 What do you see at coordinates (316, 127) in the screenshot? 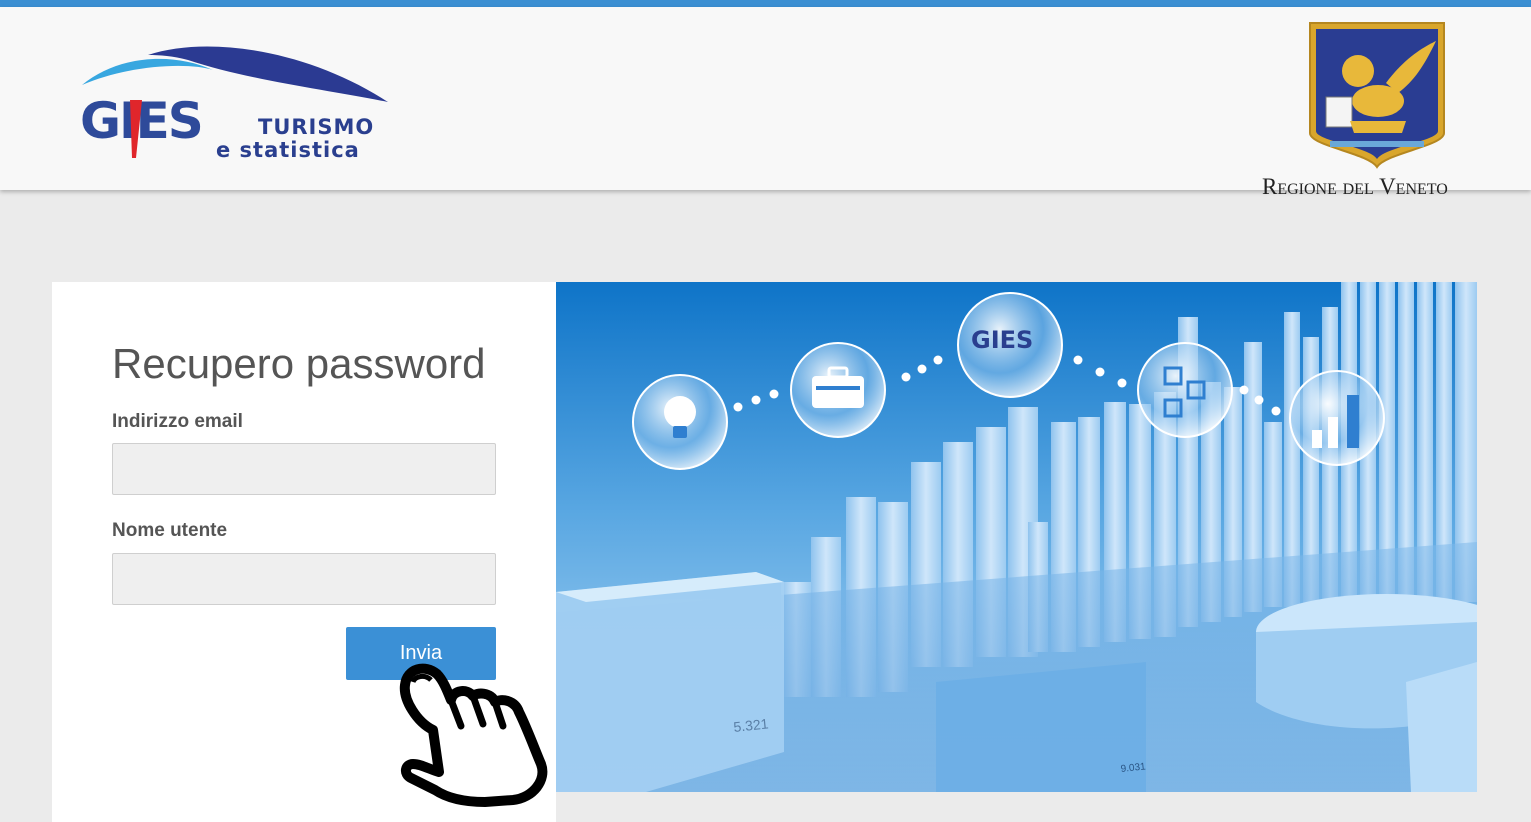
I see `gies-tagline-line1: TURISMO` at bounding box center [316, 127].